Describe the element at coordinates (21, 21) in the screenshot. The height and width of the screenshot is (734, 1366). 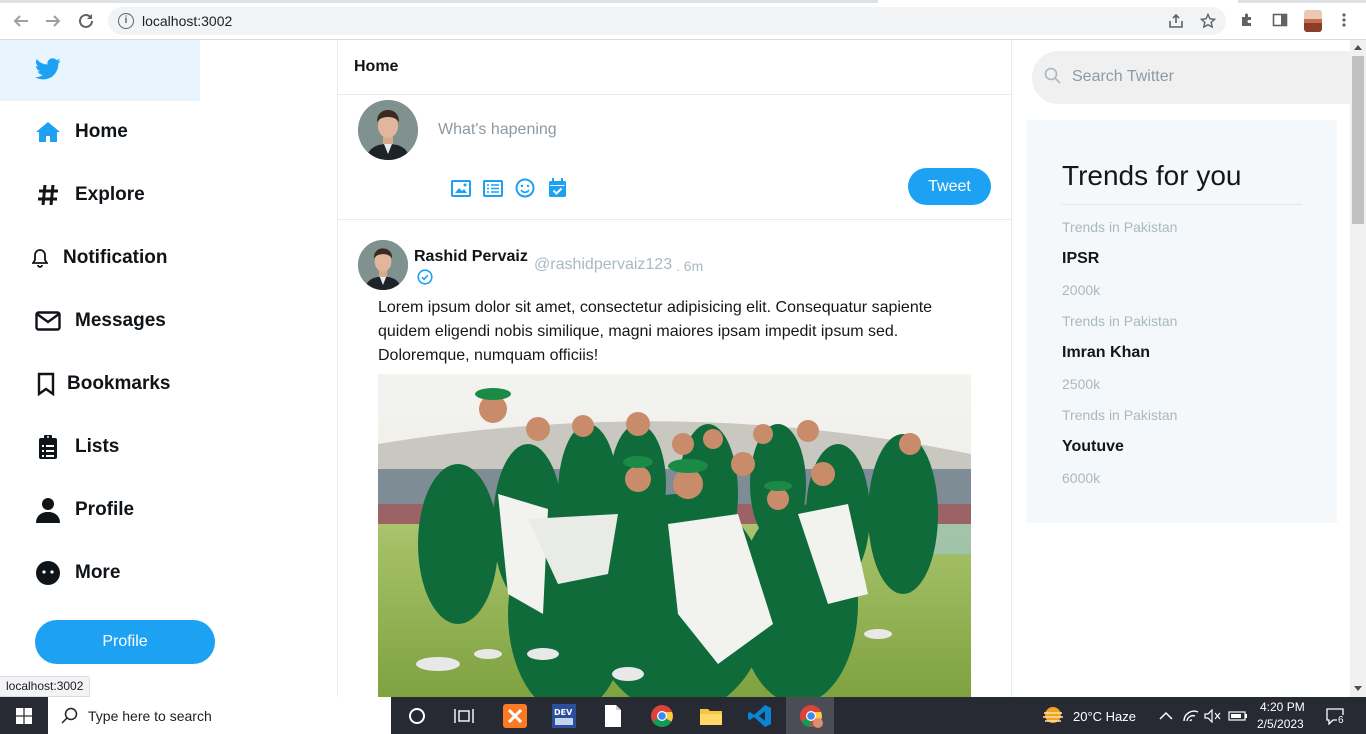
I see `back-icon` at that location.